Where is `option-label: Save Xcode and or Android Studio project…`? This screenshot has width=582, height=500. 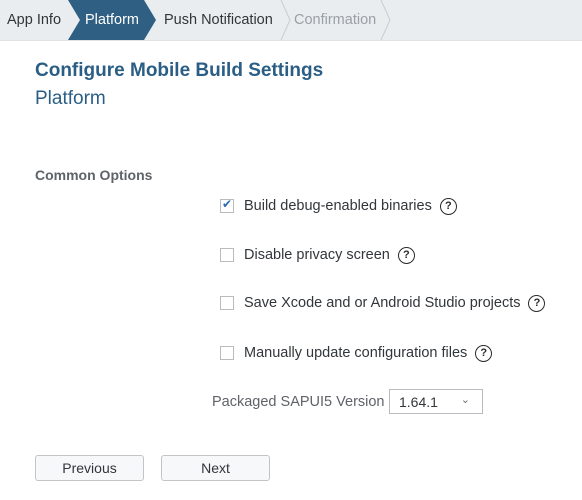 option-label: Save Xcode and or Android Studio project… is located at coordinates (382, 303).